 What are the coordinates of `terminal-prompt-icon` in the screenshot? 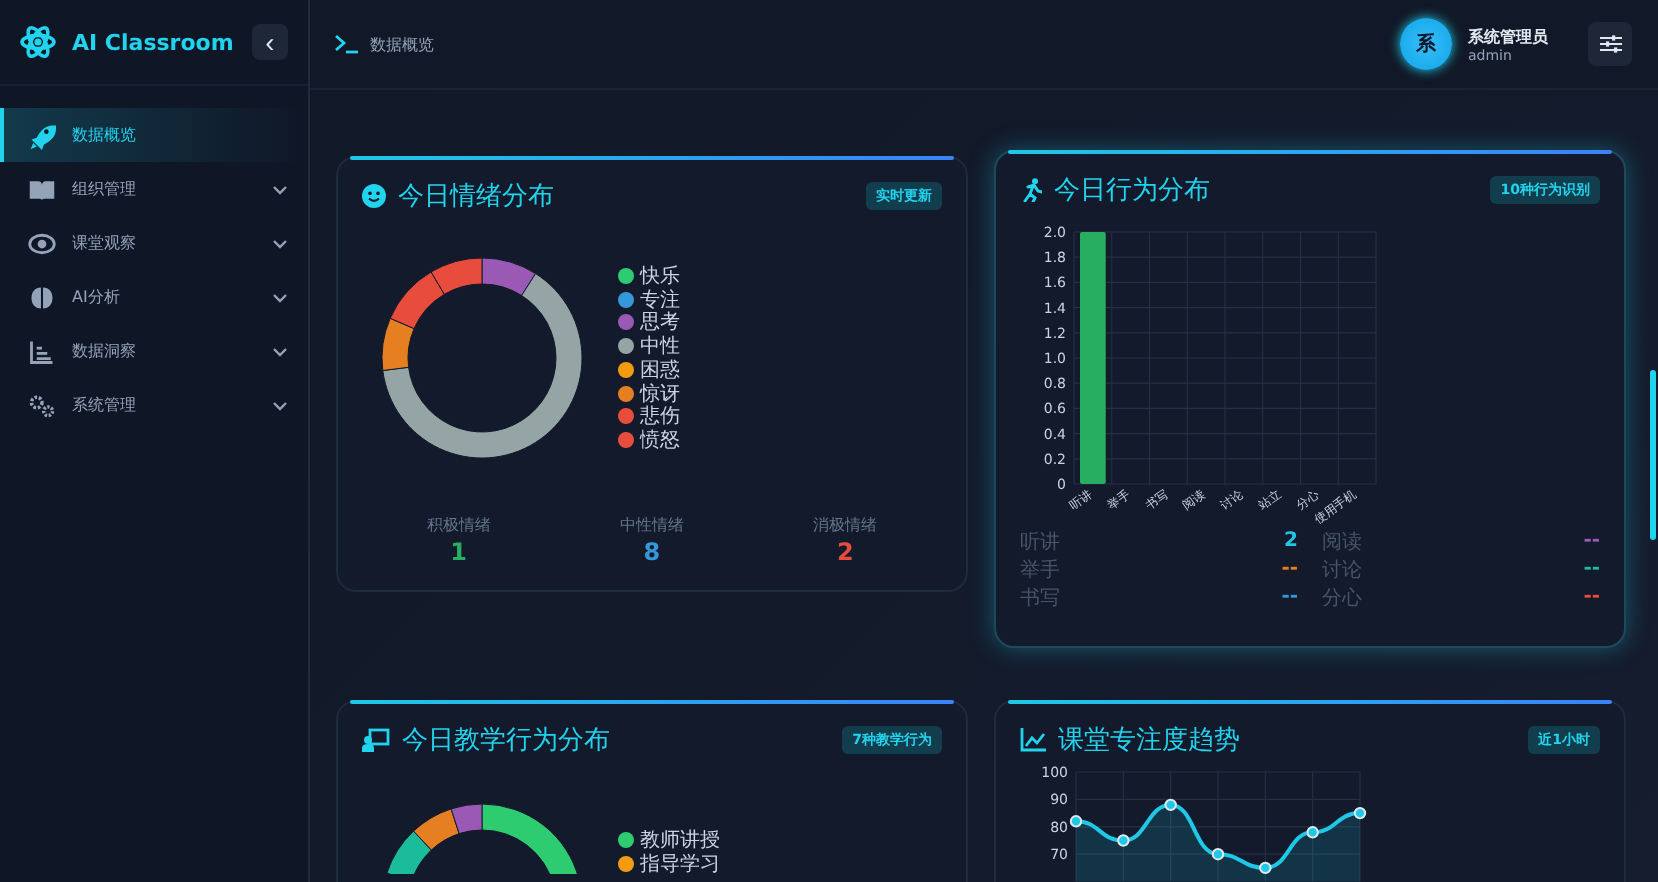 It's located at (346, 44).